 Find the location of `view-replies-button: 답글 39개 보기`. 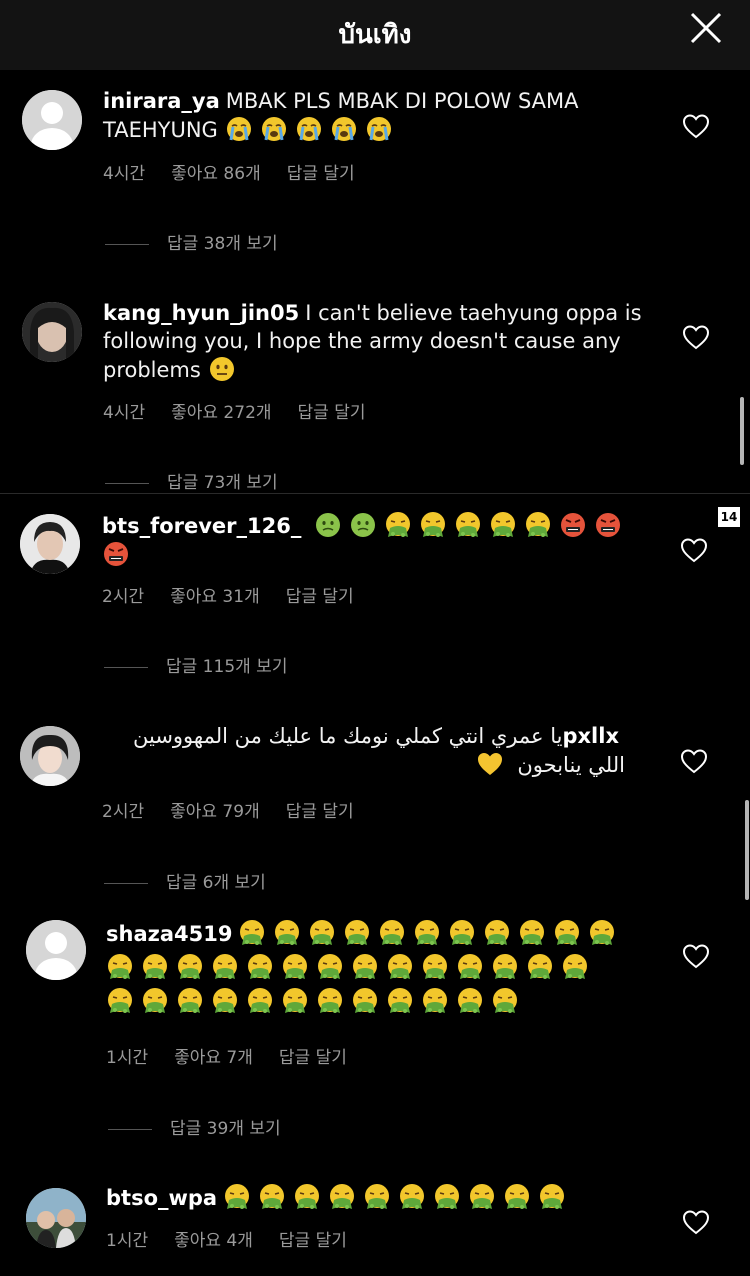

view-replies-button: 답글 39개 보기 is located at coordinates (194, 1126).